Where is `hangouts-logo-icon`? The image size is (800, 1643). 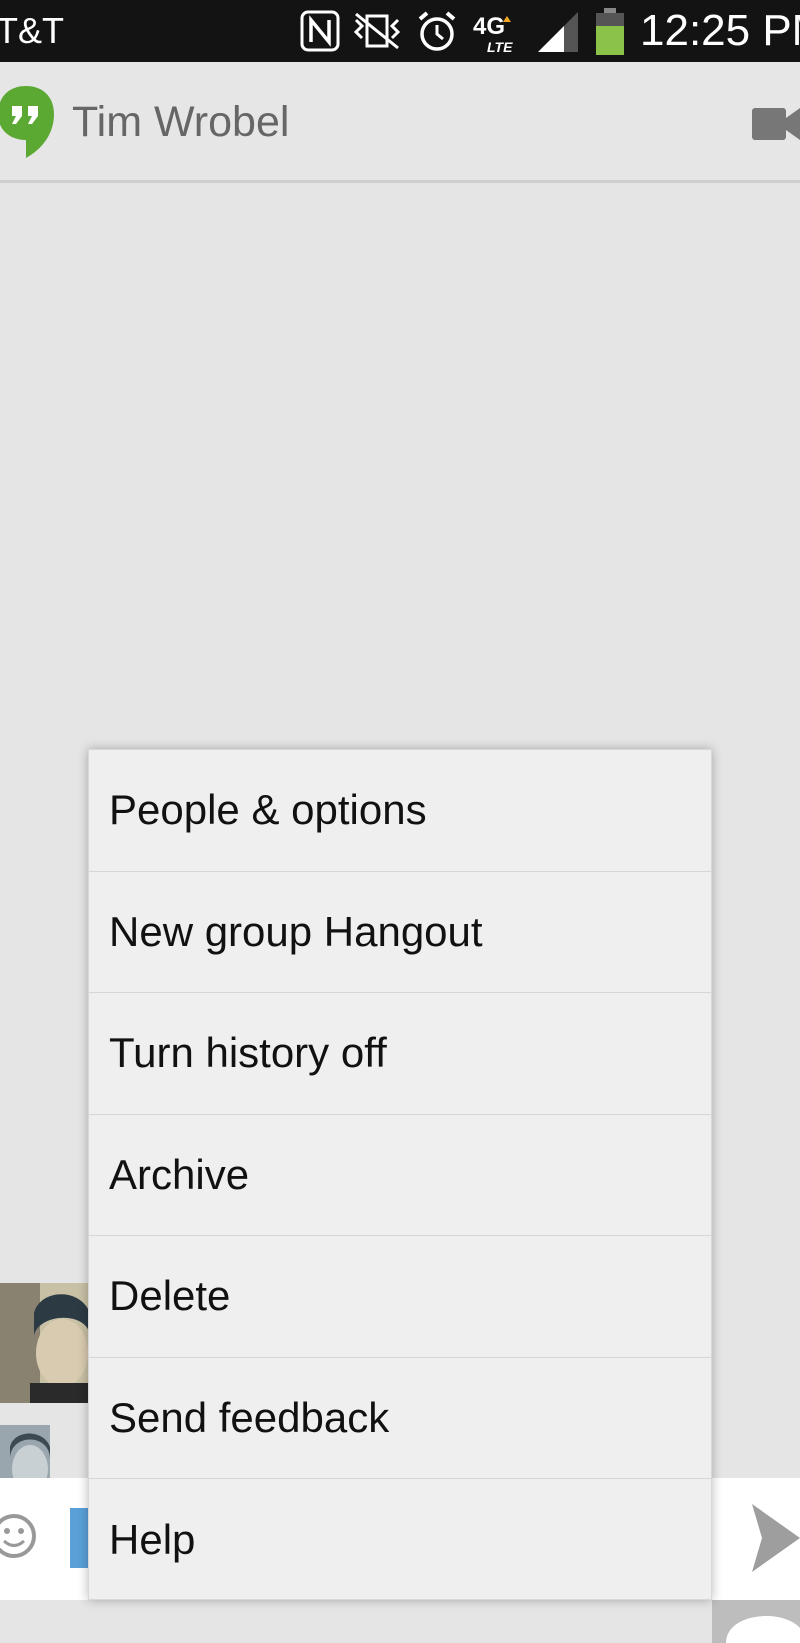 hangouts-logo-icon is located at coordinates (29, 124).